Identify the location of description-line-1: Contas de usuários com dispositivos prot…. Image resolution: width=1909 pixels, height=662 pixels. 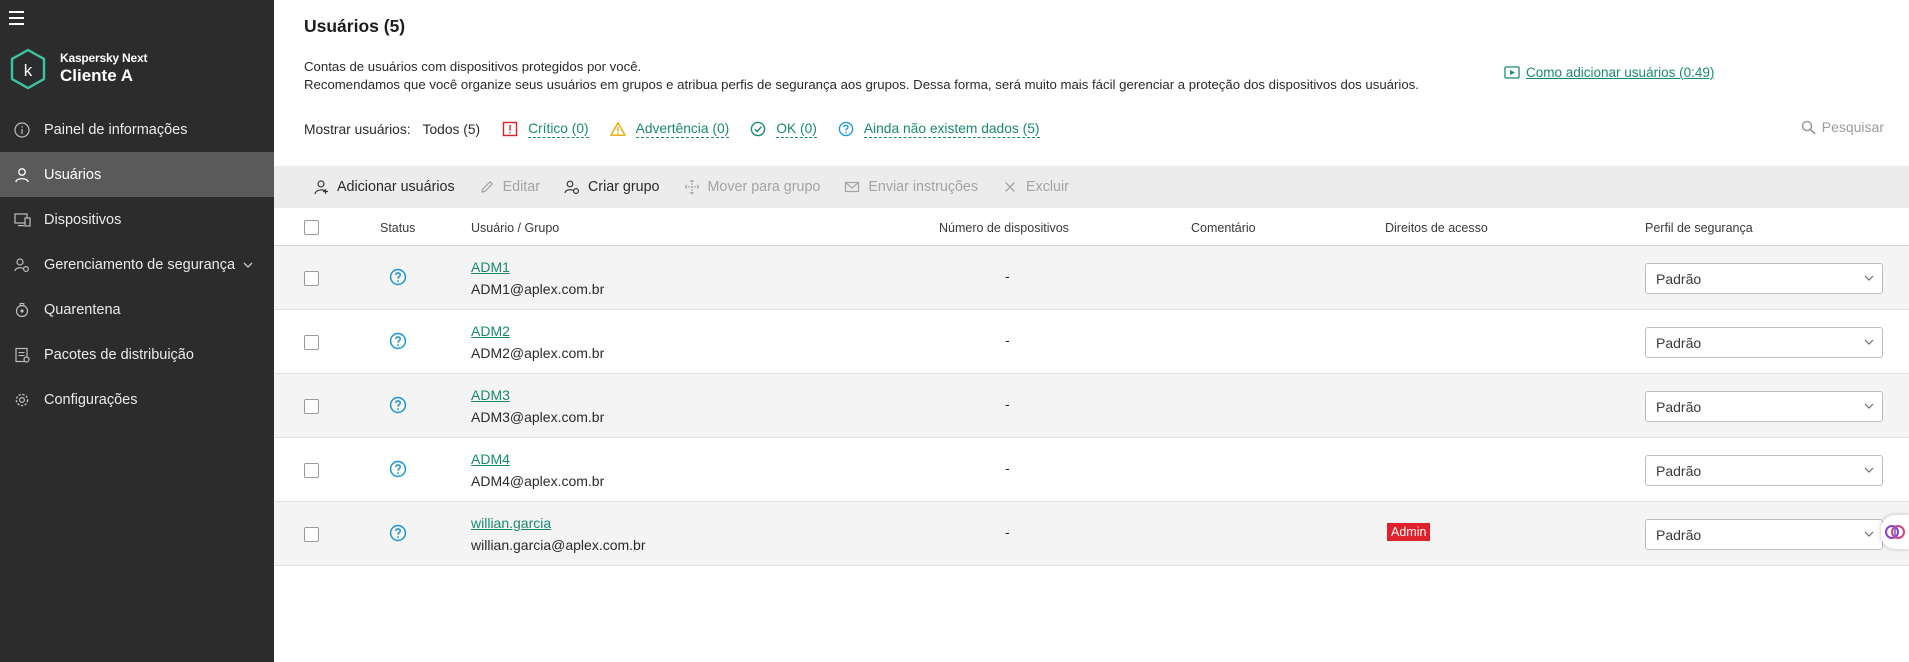
(473, 66).